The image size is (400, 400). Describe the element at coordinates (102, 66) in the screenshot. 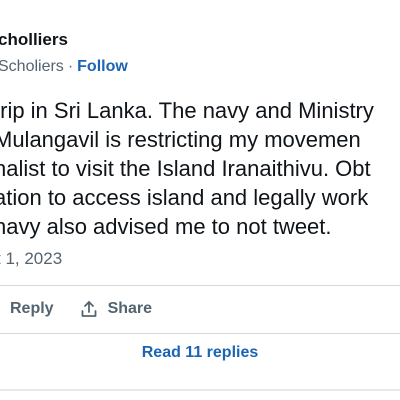

I see `follow-link: Follow` at that location.